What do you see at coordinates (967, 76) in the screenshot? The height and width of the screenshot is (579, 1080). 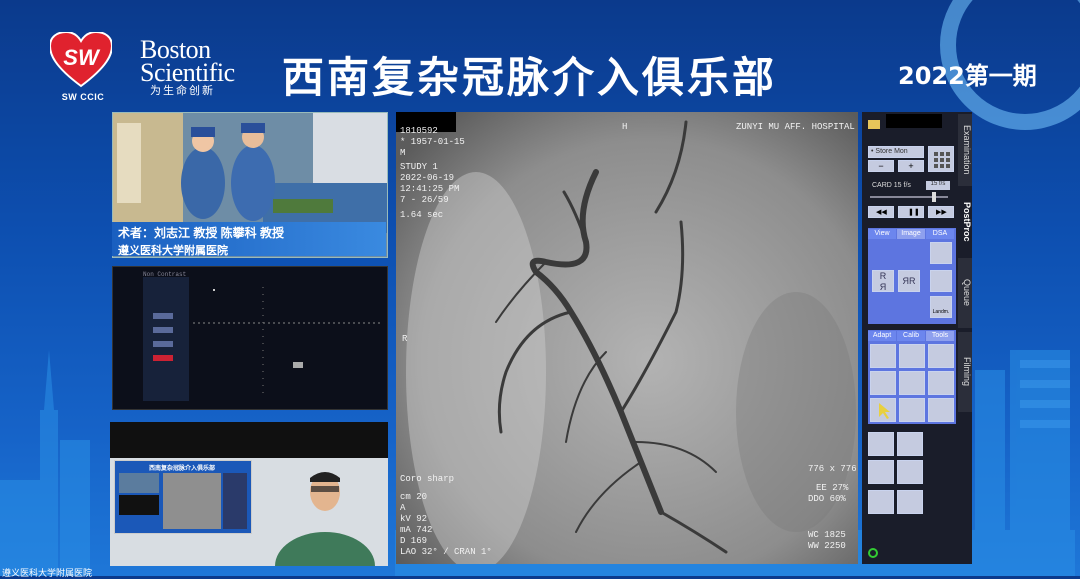 I see `issue-label: 2022第一期` at bounding box center [967, 76].